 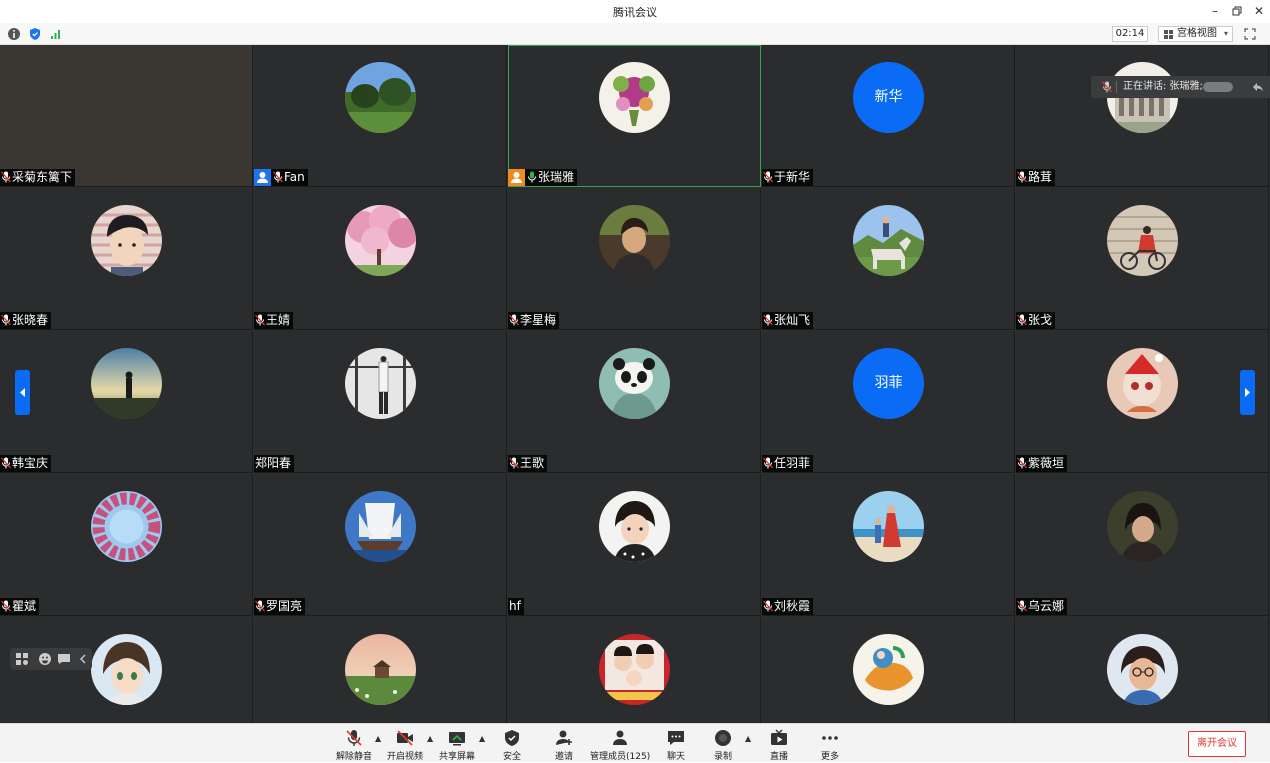 I want to click on participant-name: 于新华, so click(x=792, y=177).